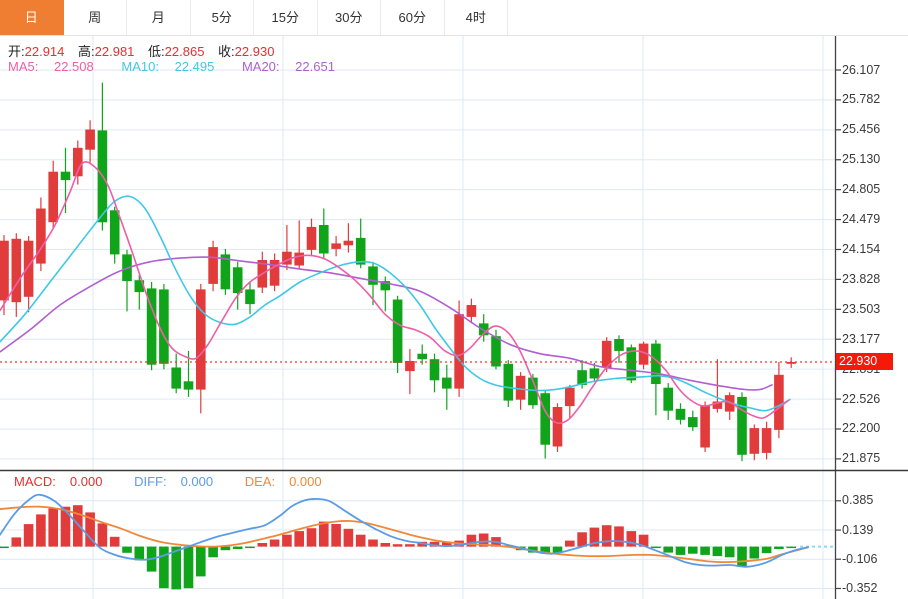  I want to click on tab-30分: 30分, so click(349, 17).